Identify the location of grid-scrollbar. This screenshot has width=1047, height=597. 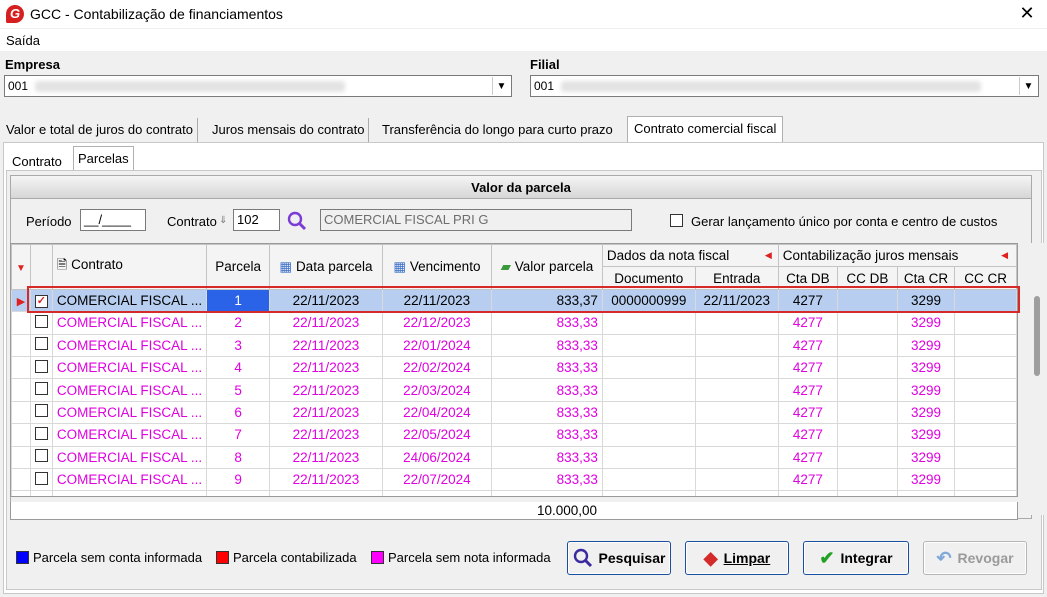
(1037, 379).